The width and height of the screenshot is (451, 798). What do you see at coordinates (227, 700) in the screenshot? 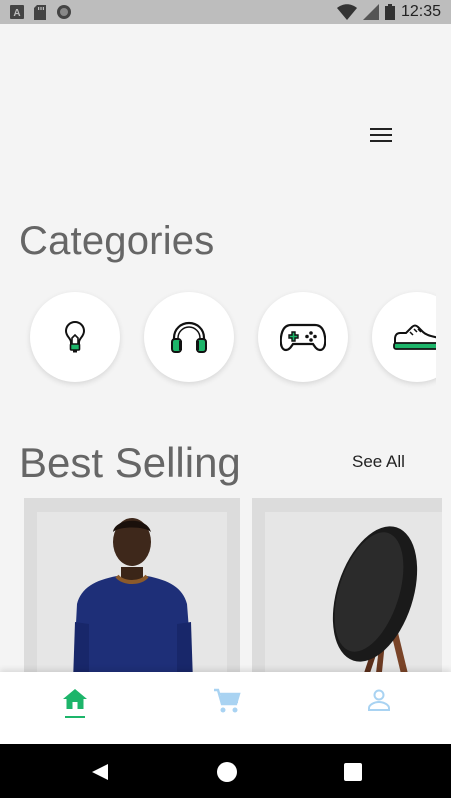
I see `cart-icon` at bounding box center [227, 700].